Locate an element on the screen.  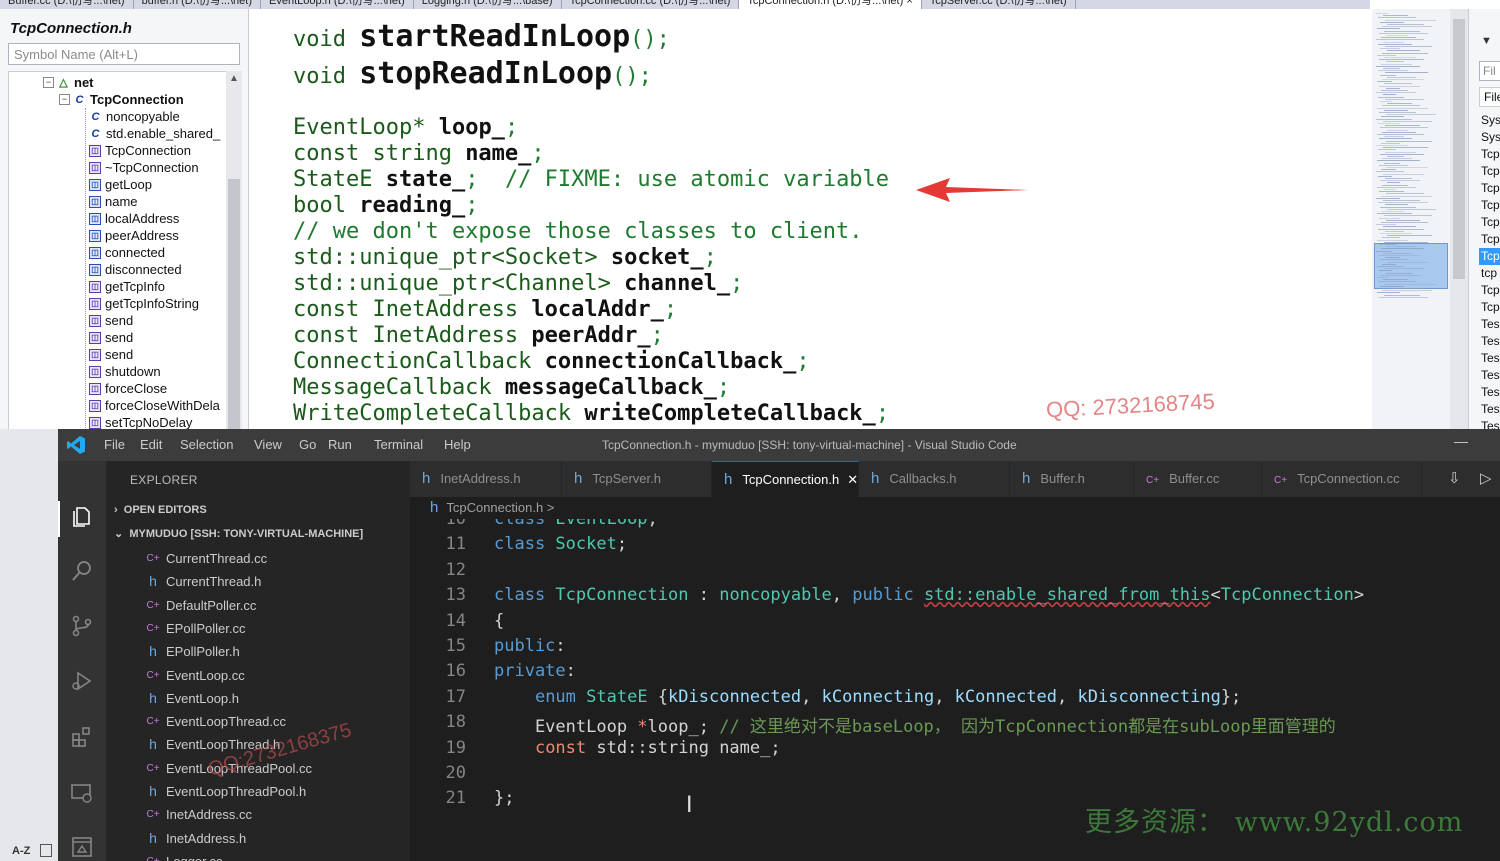
files-icon is located at coordinates (82, 517).